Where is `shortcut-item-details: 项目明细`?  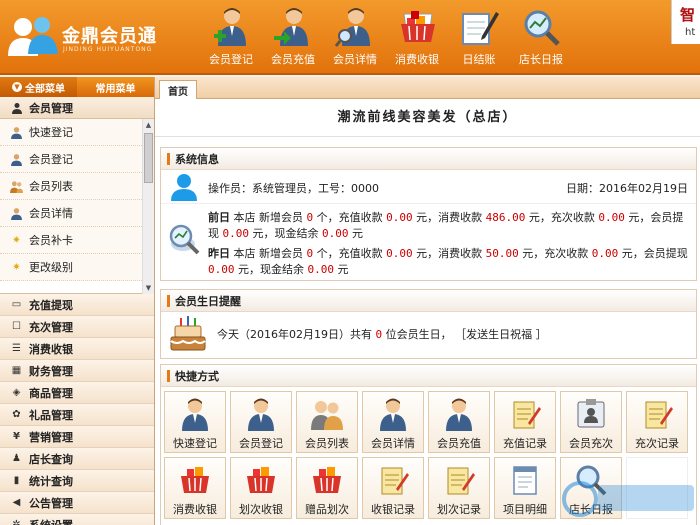
shortcut-item-details: 项目明细 is located at coordinates (525, 488).